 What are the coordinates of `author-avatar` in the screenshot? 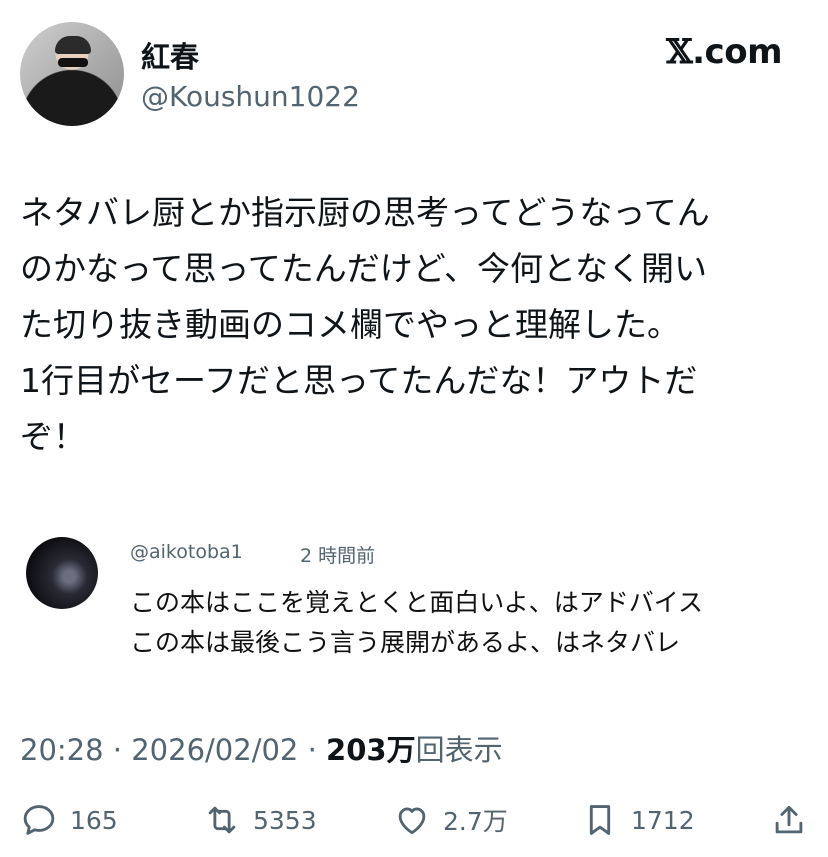 It's located at (72, 74).